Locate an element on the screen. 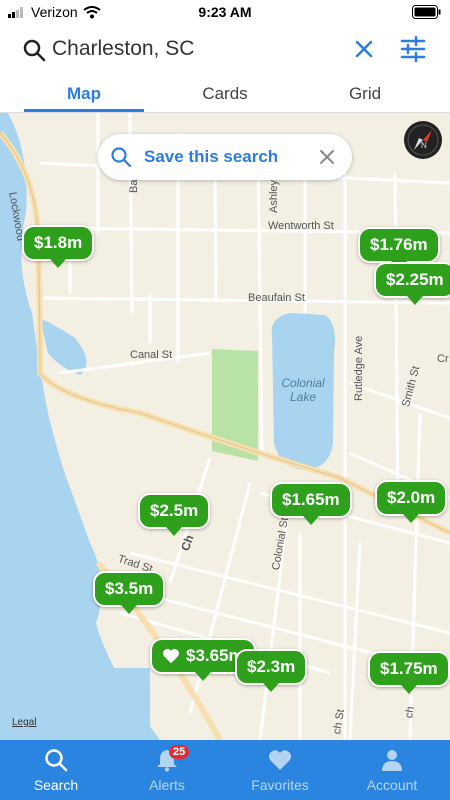 The image size is (450, 800). view-tabs: Map Cards Grid is located at coordinates (225, 94).